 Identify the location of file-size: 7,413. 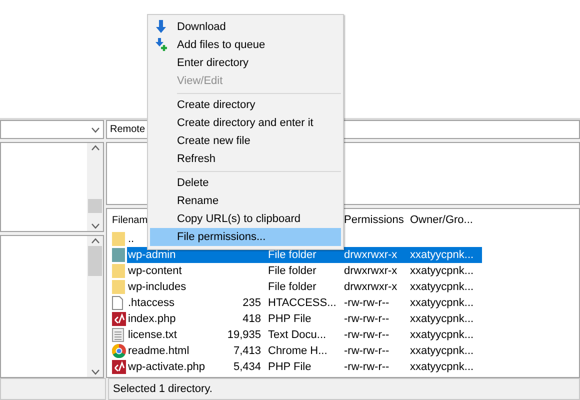
(247, 351).